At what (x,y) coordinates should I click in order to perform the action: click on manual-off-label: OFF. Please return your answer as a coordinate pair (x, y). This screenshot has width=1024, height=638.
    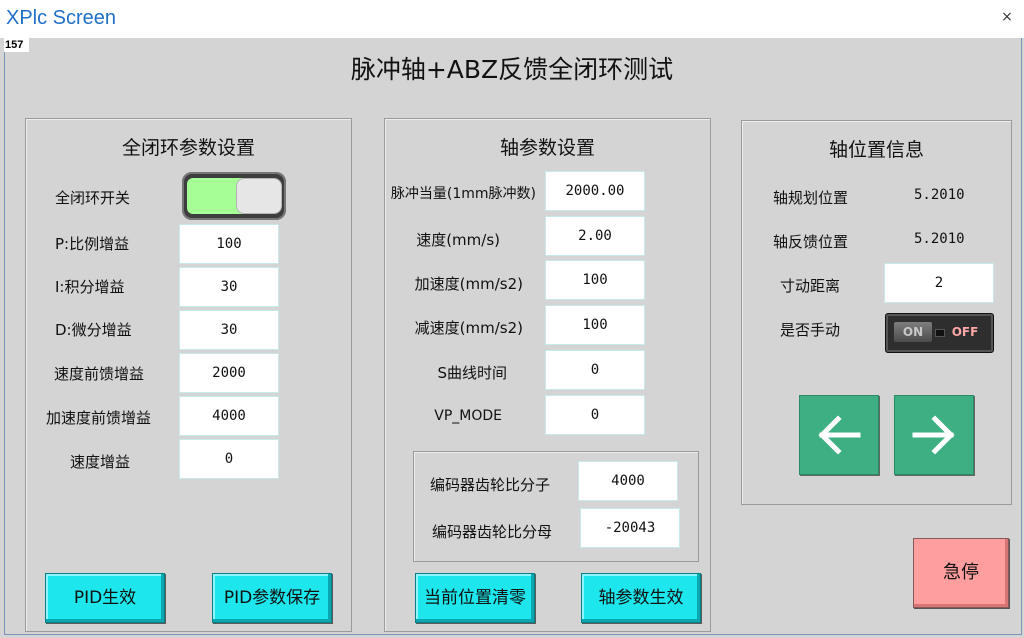
    Looking at the image, I should click on (965, 332).